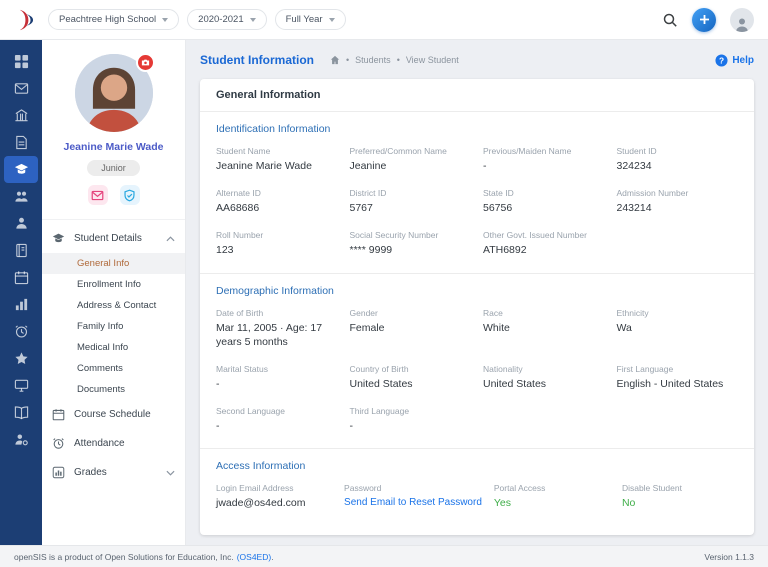  What do you see at coordinates (632, 312) in the screenshot?
I see `field-label: Ethnicity` at bounding box center [632, 312].